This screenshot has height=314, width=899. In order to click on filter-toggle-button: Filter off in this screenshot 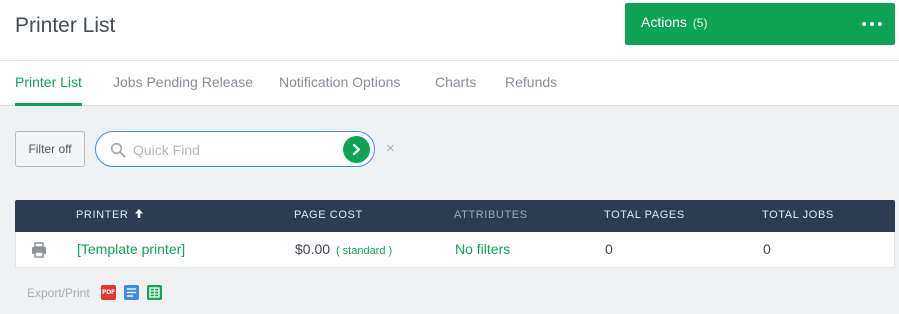, I will do `click(50, 149)`.